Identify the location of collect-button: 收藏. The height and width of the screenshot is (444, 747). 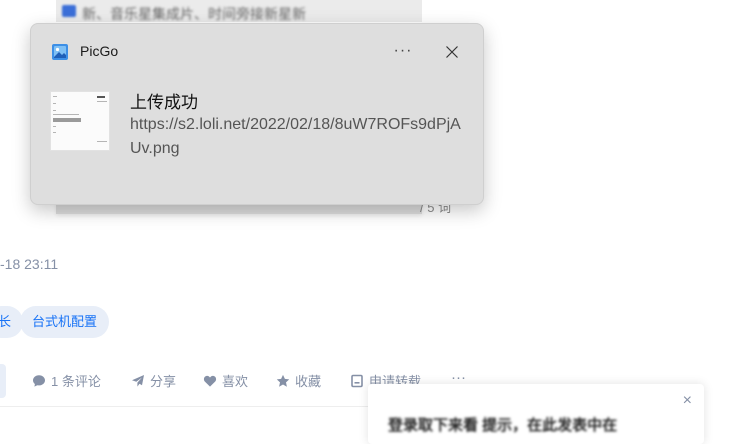
(298, 380).